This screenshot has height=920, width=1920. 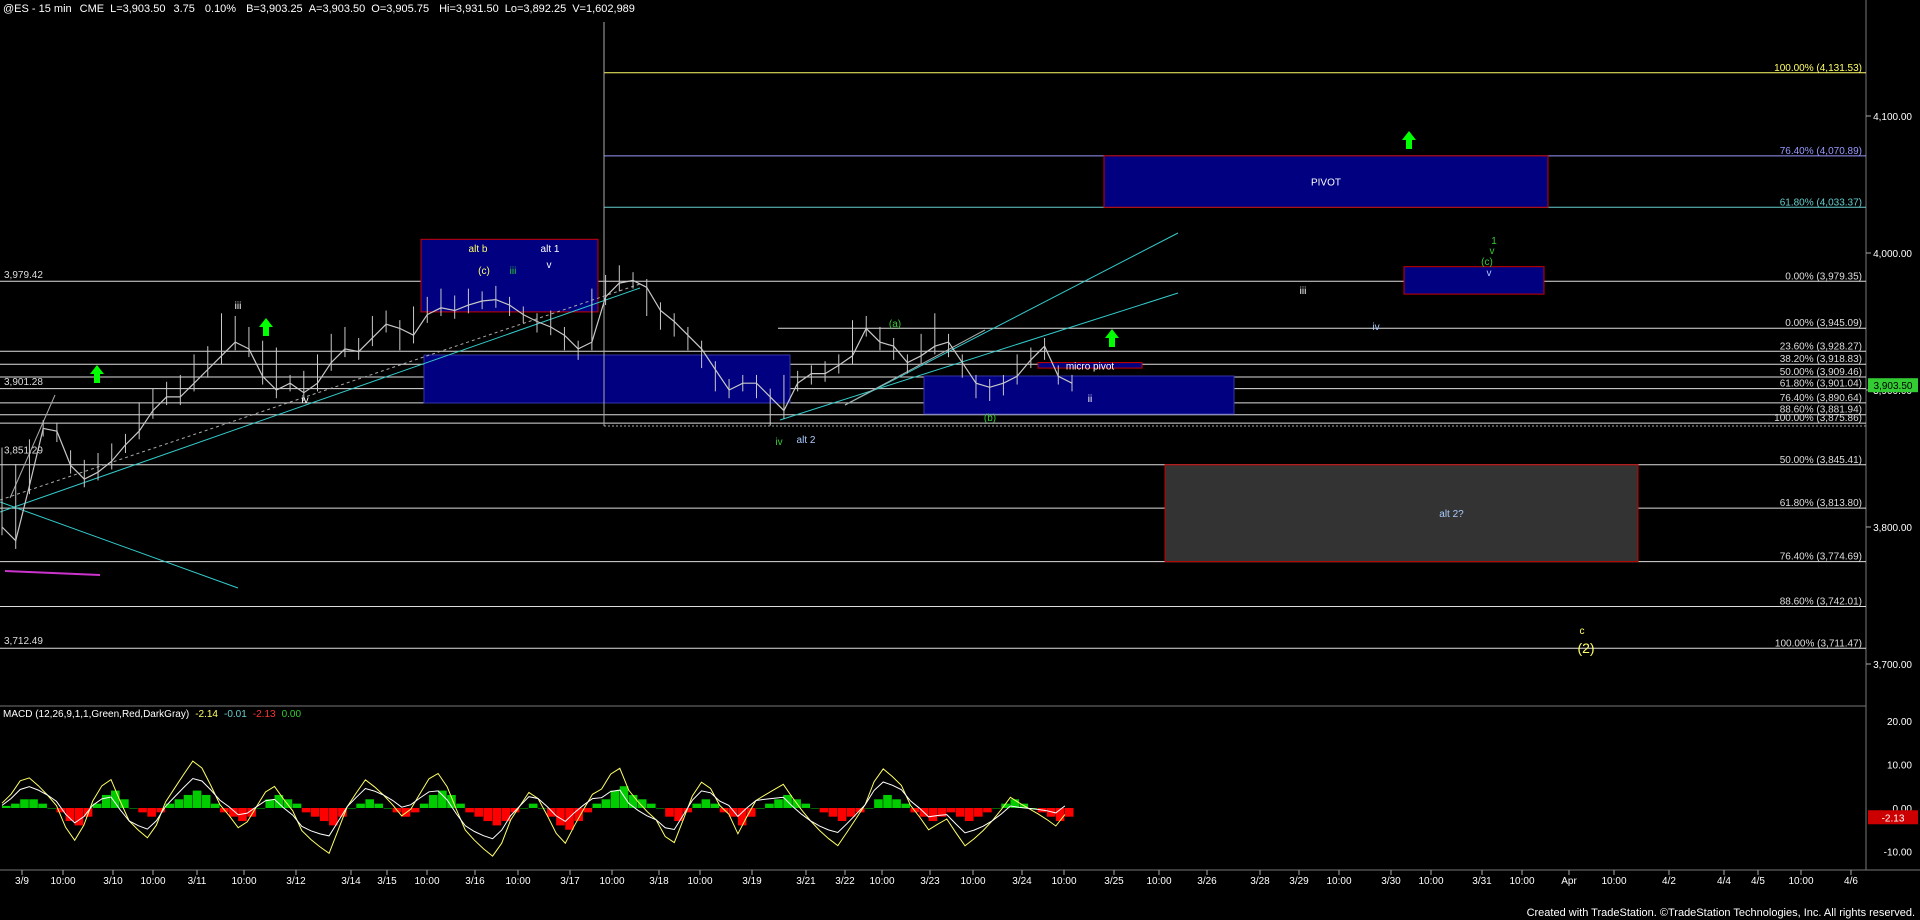 I want to click on wave-label: (2), so click(x=1585, y=648).